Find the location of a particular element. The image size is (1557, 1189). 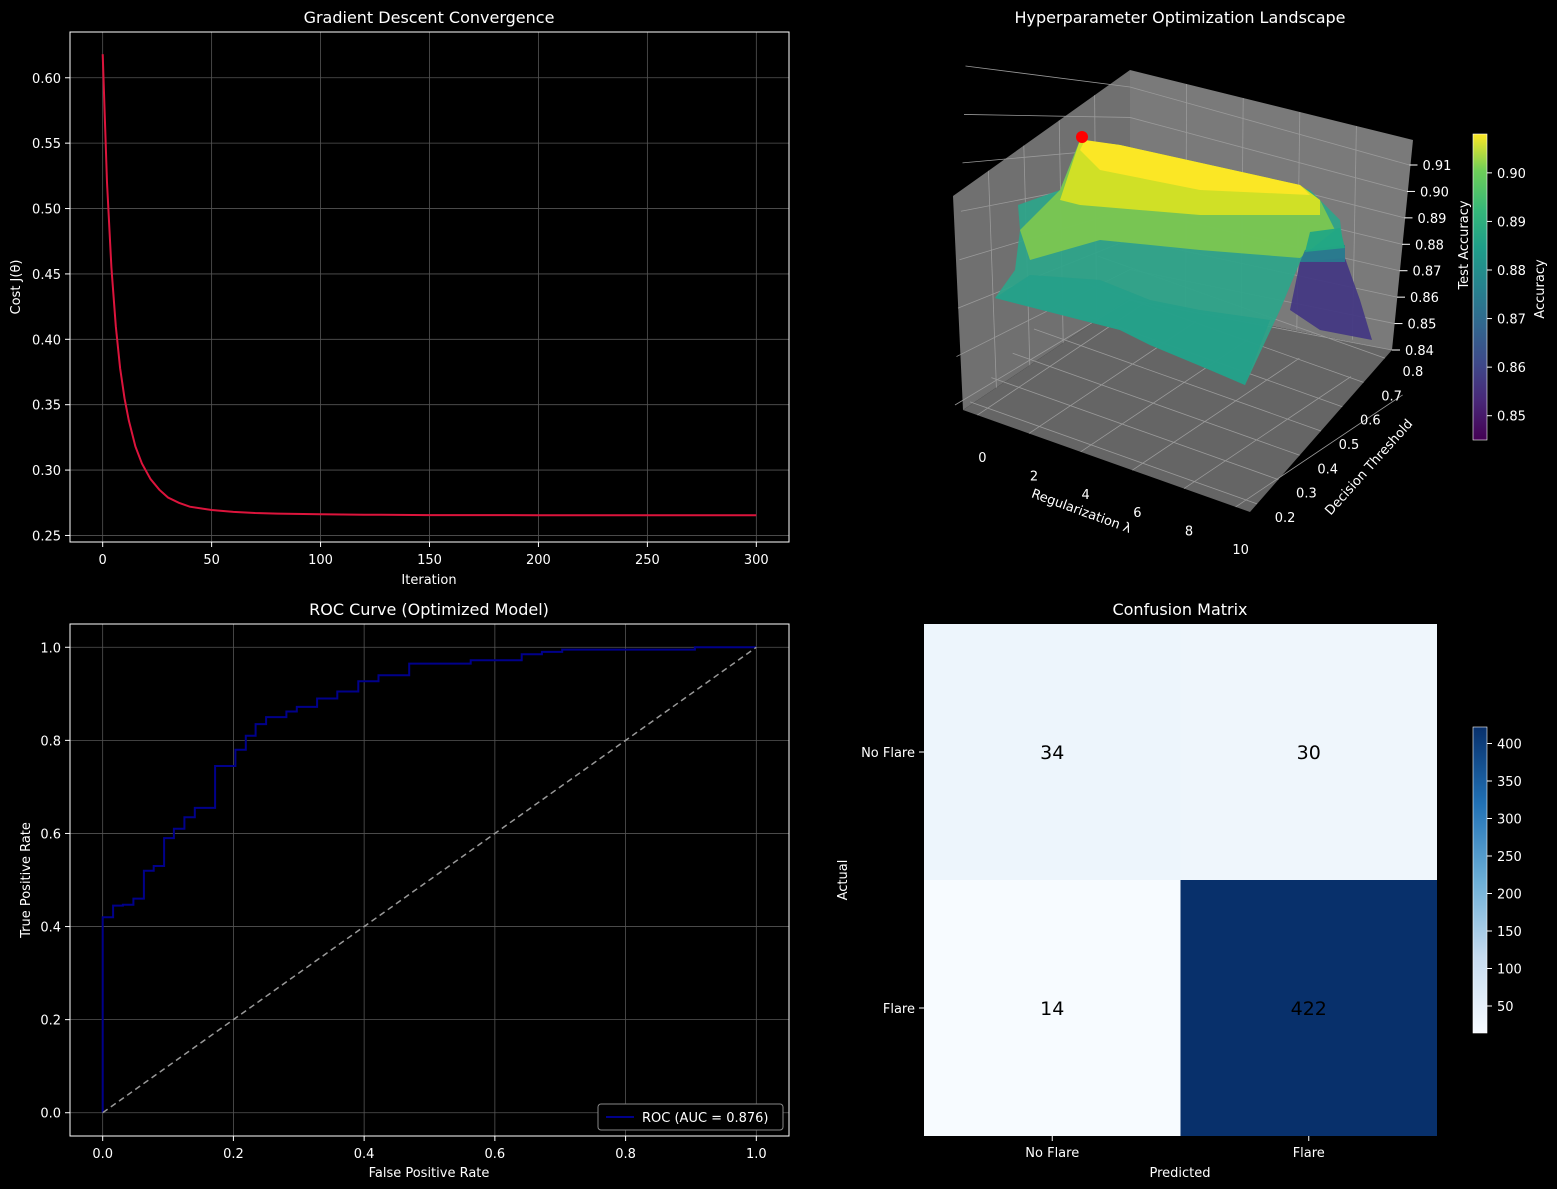

surface-colorbar-tick-label: 0.89 is located at coordinates (1511, 222).